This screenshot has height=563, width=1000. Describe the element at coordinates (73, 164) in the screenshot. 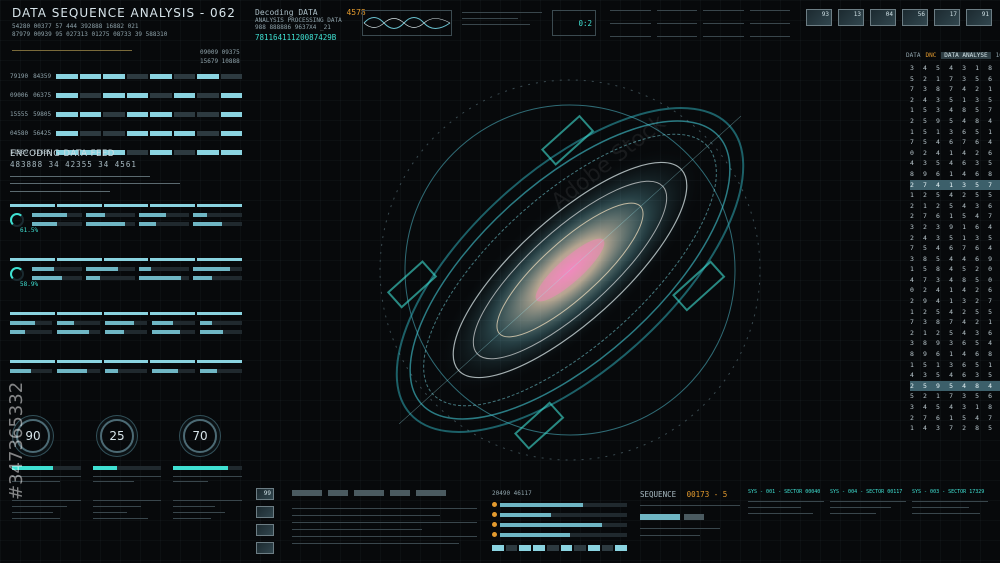

I see `encoding-code: 483888 34 42355 34 4561` at that location.